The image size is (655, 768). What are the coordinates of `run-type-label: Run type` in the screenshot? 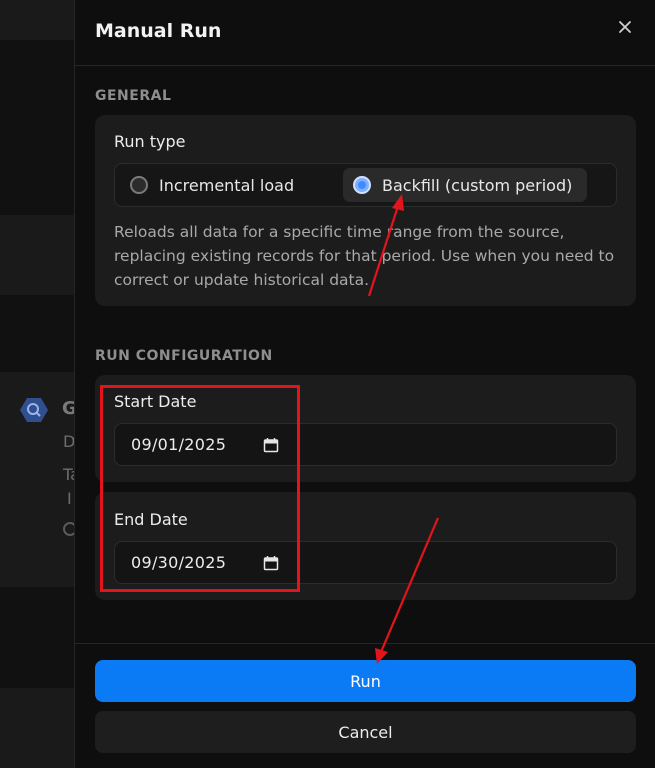 It's located at (150, 141).